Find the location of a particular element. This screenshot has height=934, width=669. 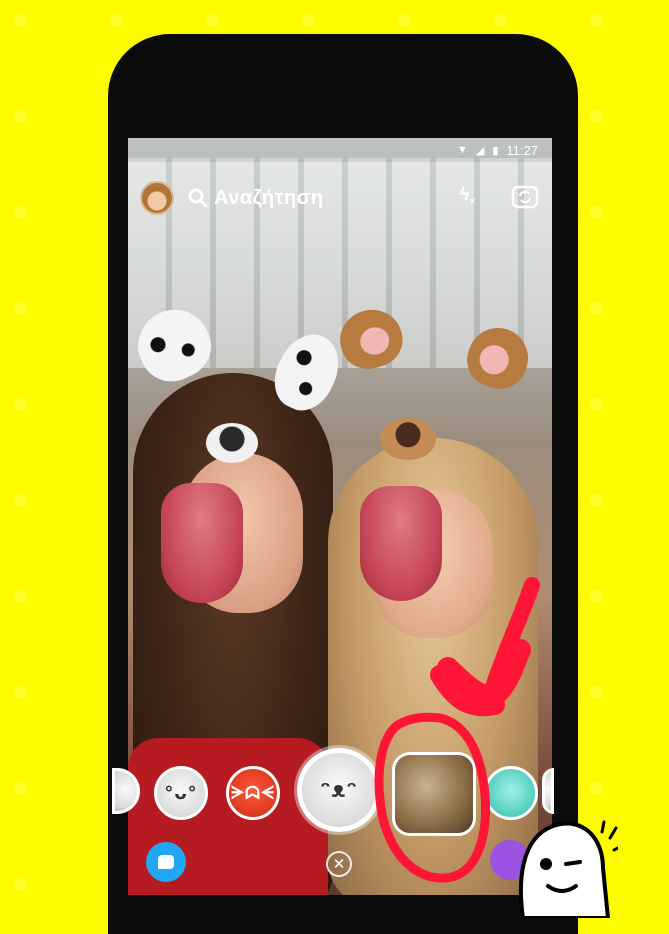

search-icon is located at coordinates (198, 198).